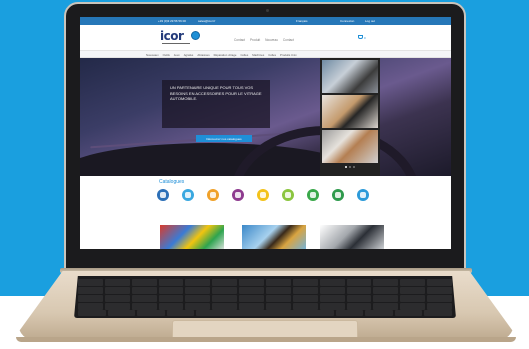 This screenshot has height=349, width=529. I want to click on gallery-image-cutter, so click(350, 111).